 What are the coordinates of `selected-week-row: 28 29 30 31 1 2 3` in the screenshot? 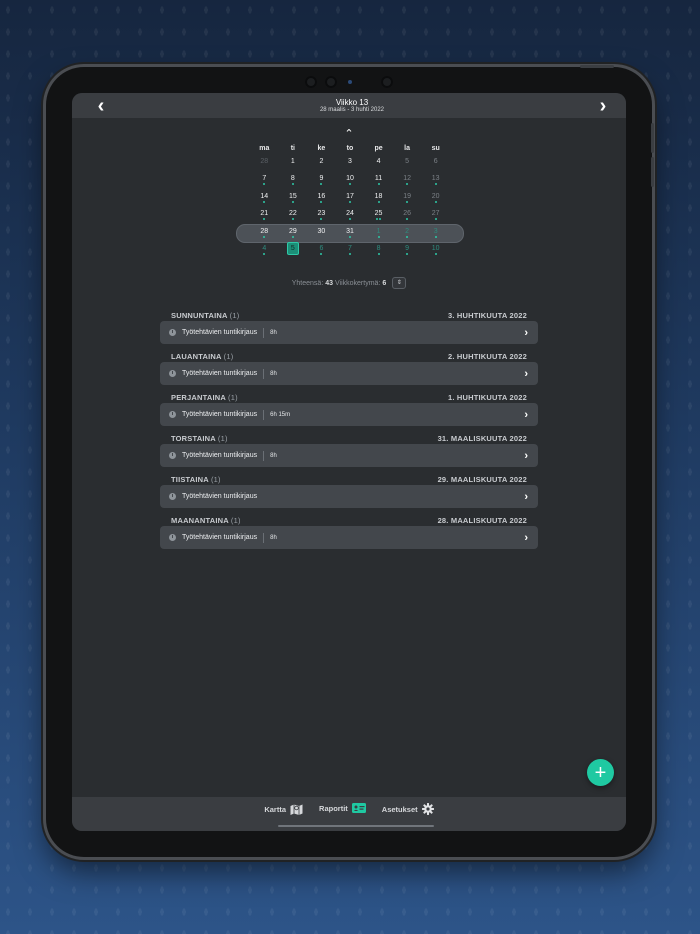 It's located at (350, 233).